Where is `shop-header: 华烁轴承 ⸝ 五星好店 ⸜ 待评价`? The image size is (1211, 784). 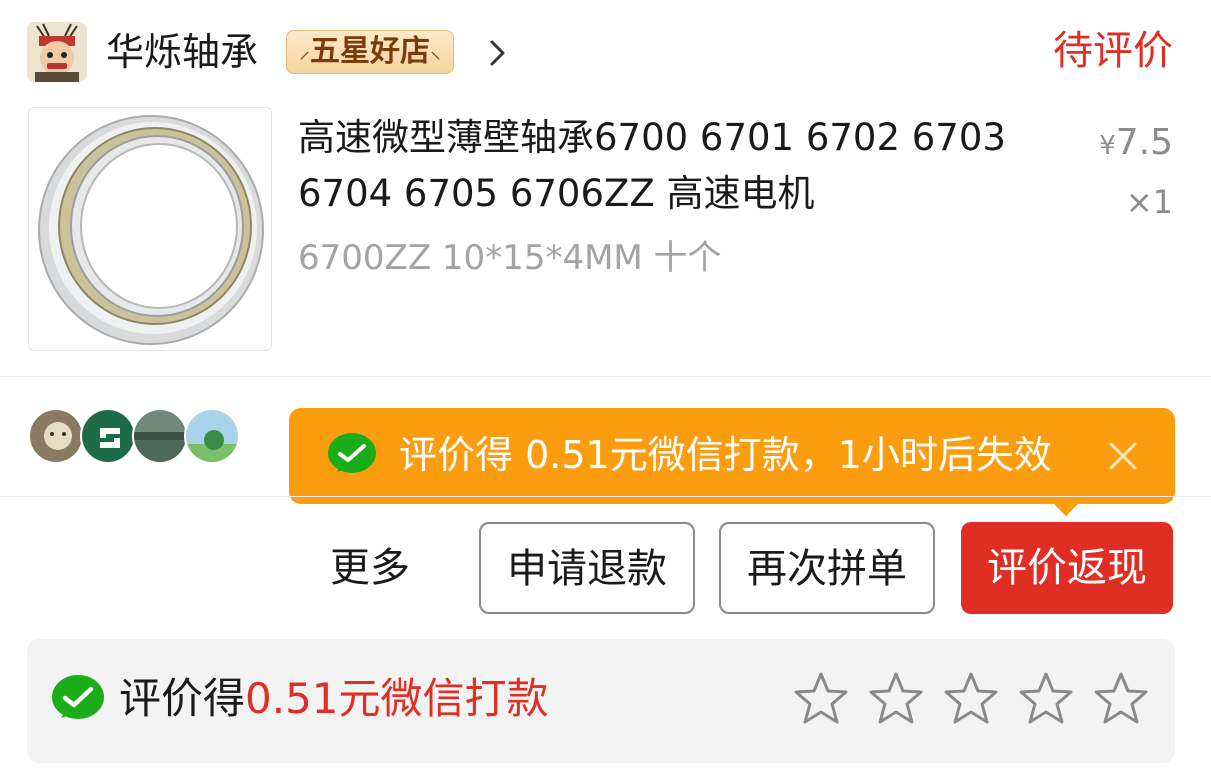
shop-header: 华烁轴承 ⸝ 五星好店 ⸜ 待评价 is located at coordinates (605, 50).